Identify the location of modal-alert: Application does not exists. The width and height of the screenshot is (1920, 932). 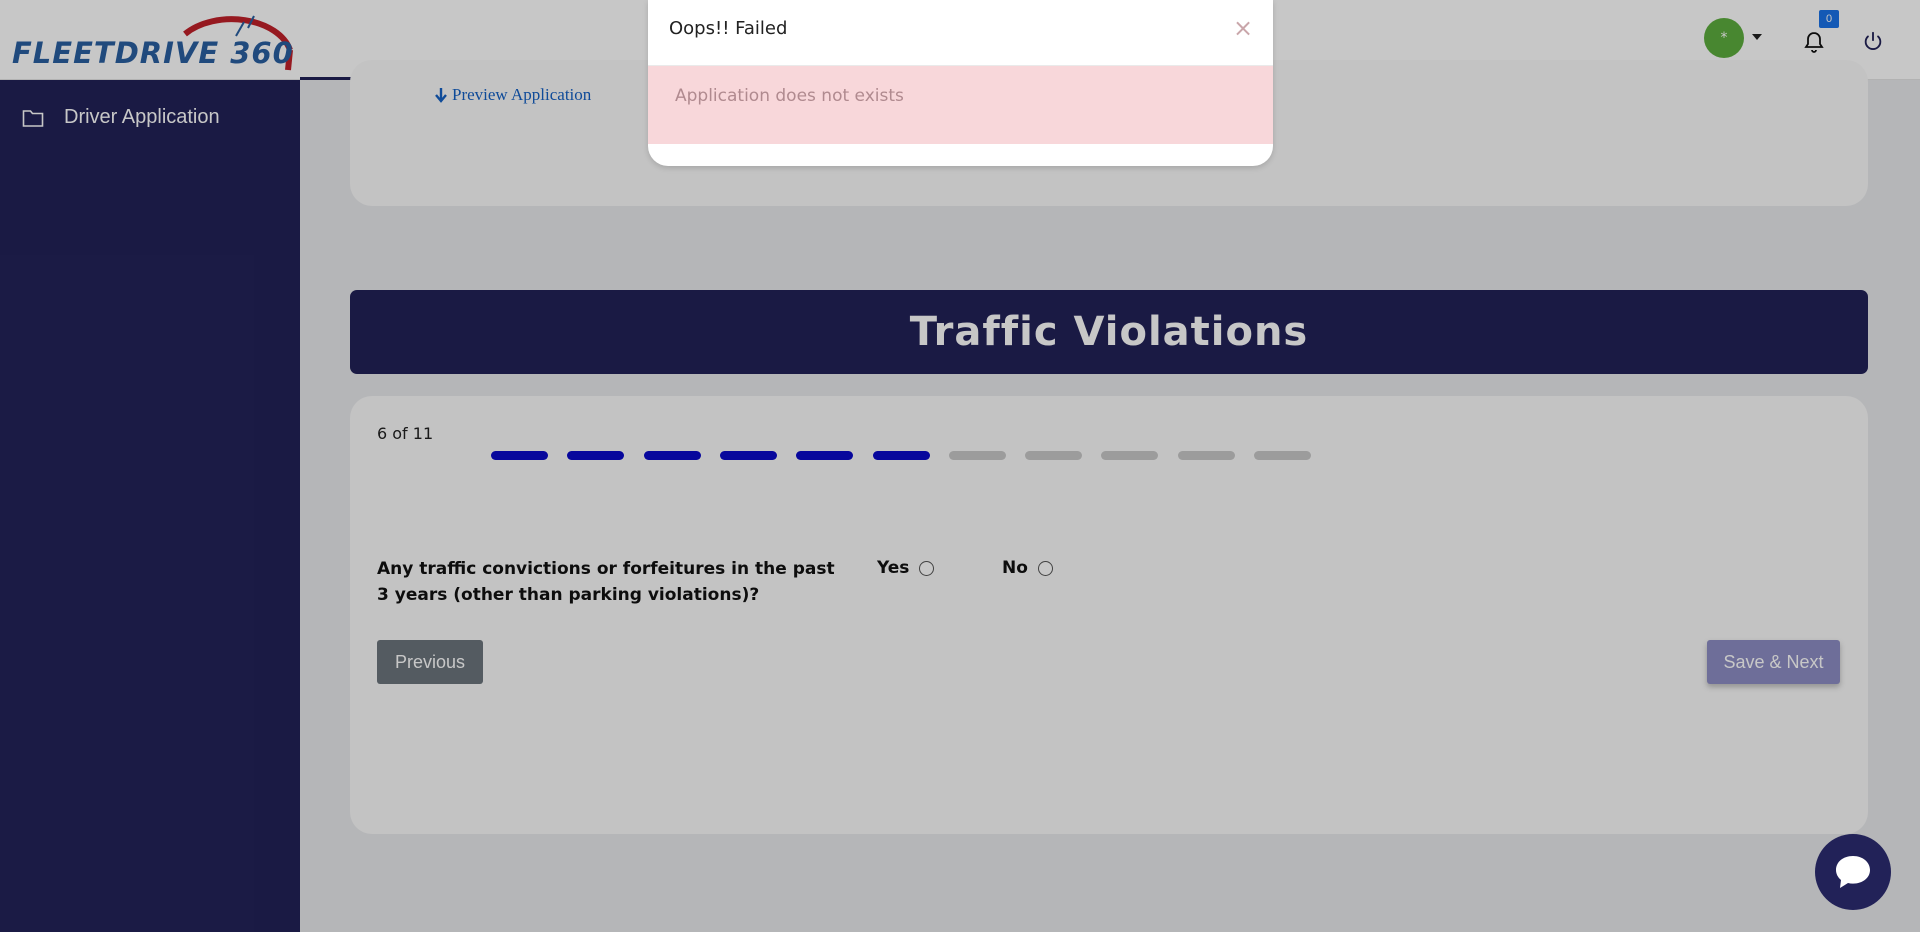
(960, 105).